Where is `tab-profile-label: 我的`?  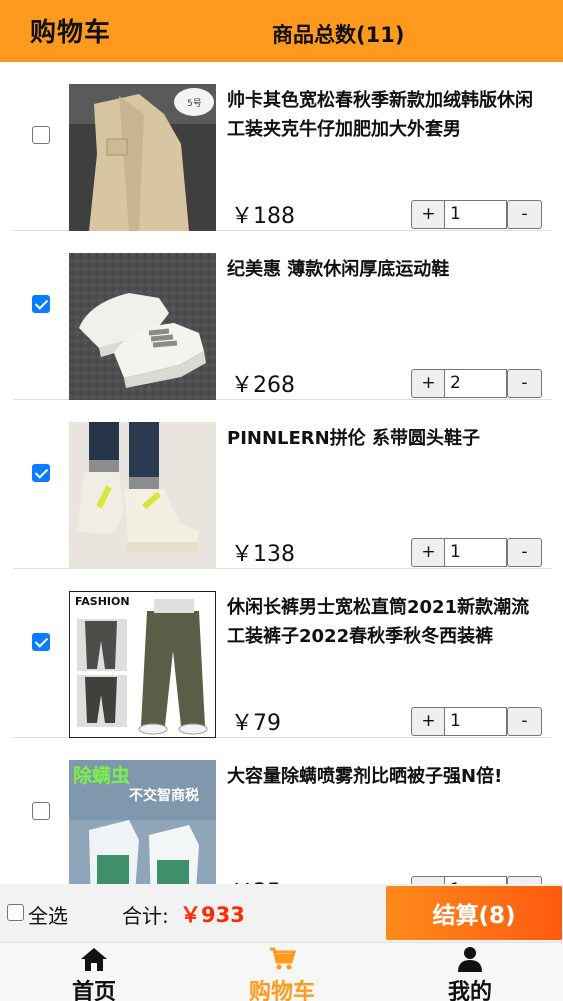 tab-profile-label: 我的 is located at coordinates (469, 990).